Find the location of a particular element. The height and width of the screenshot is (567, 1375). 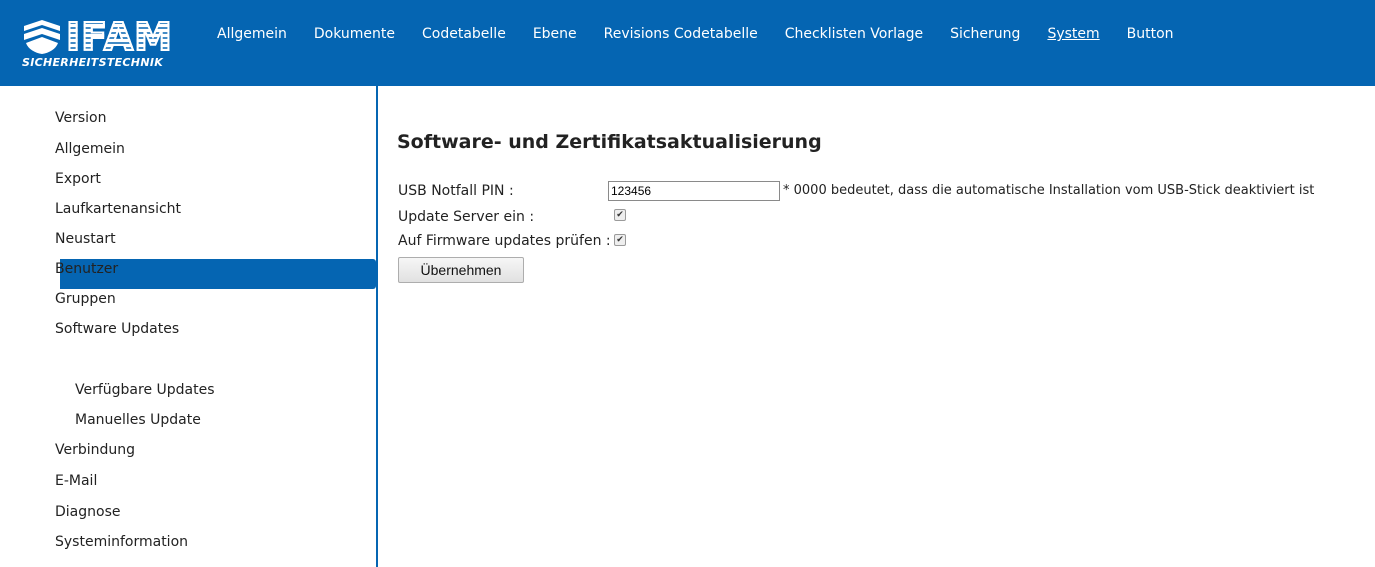

sidebar-item-version: Version is located at coordinates (80, 118).